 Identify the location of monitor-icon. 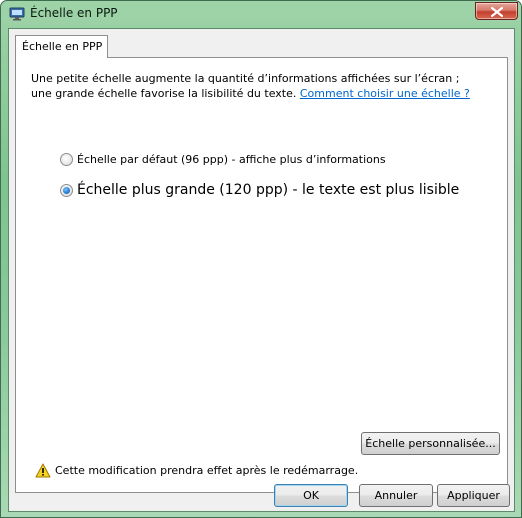
(17, 14).